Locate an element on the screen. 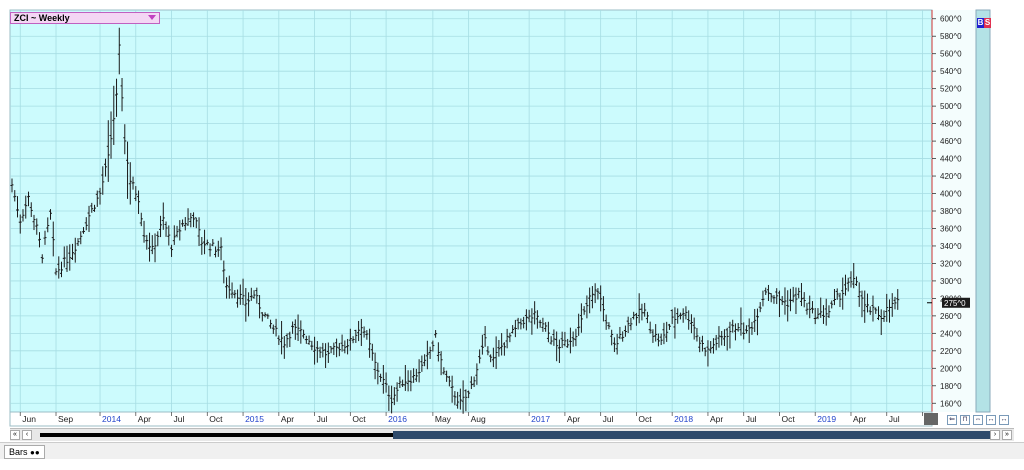 The image size is (1024, 470). x-tick-label: Sep is located at coordinates (65, 419).